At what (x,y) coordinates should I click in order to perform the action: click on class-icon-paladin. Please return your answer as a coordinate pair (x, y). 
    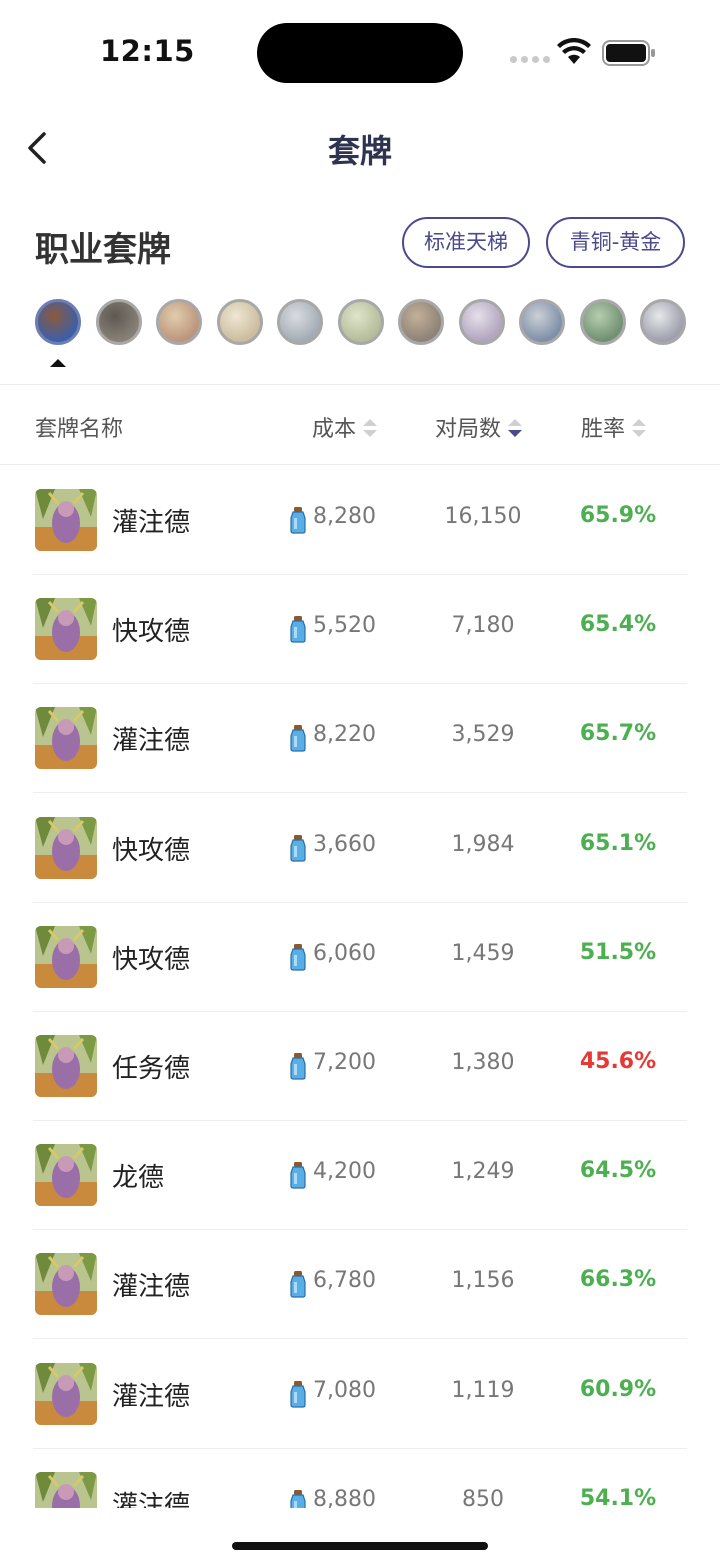
    Looking at the image, I should click on (239, 322).